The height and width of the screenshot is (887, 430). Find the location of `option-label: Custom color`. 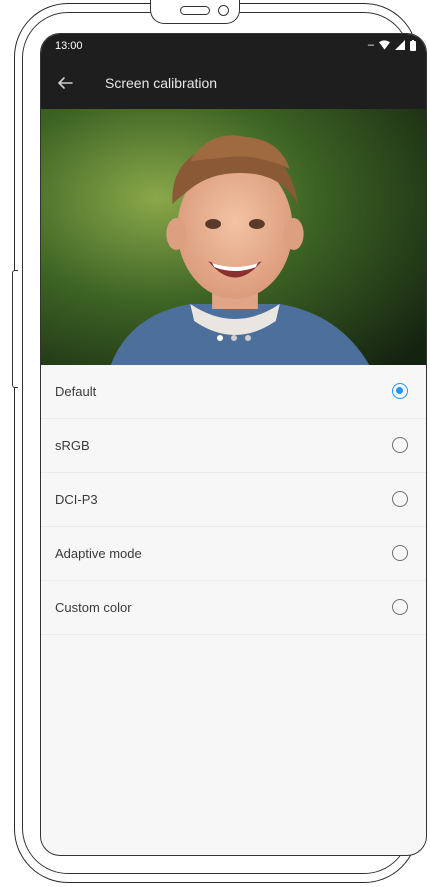

option-label: Custom color is located at coordinates (93, 607).